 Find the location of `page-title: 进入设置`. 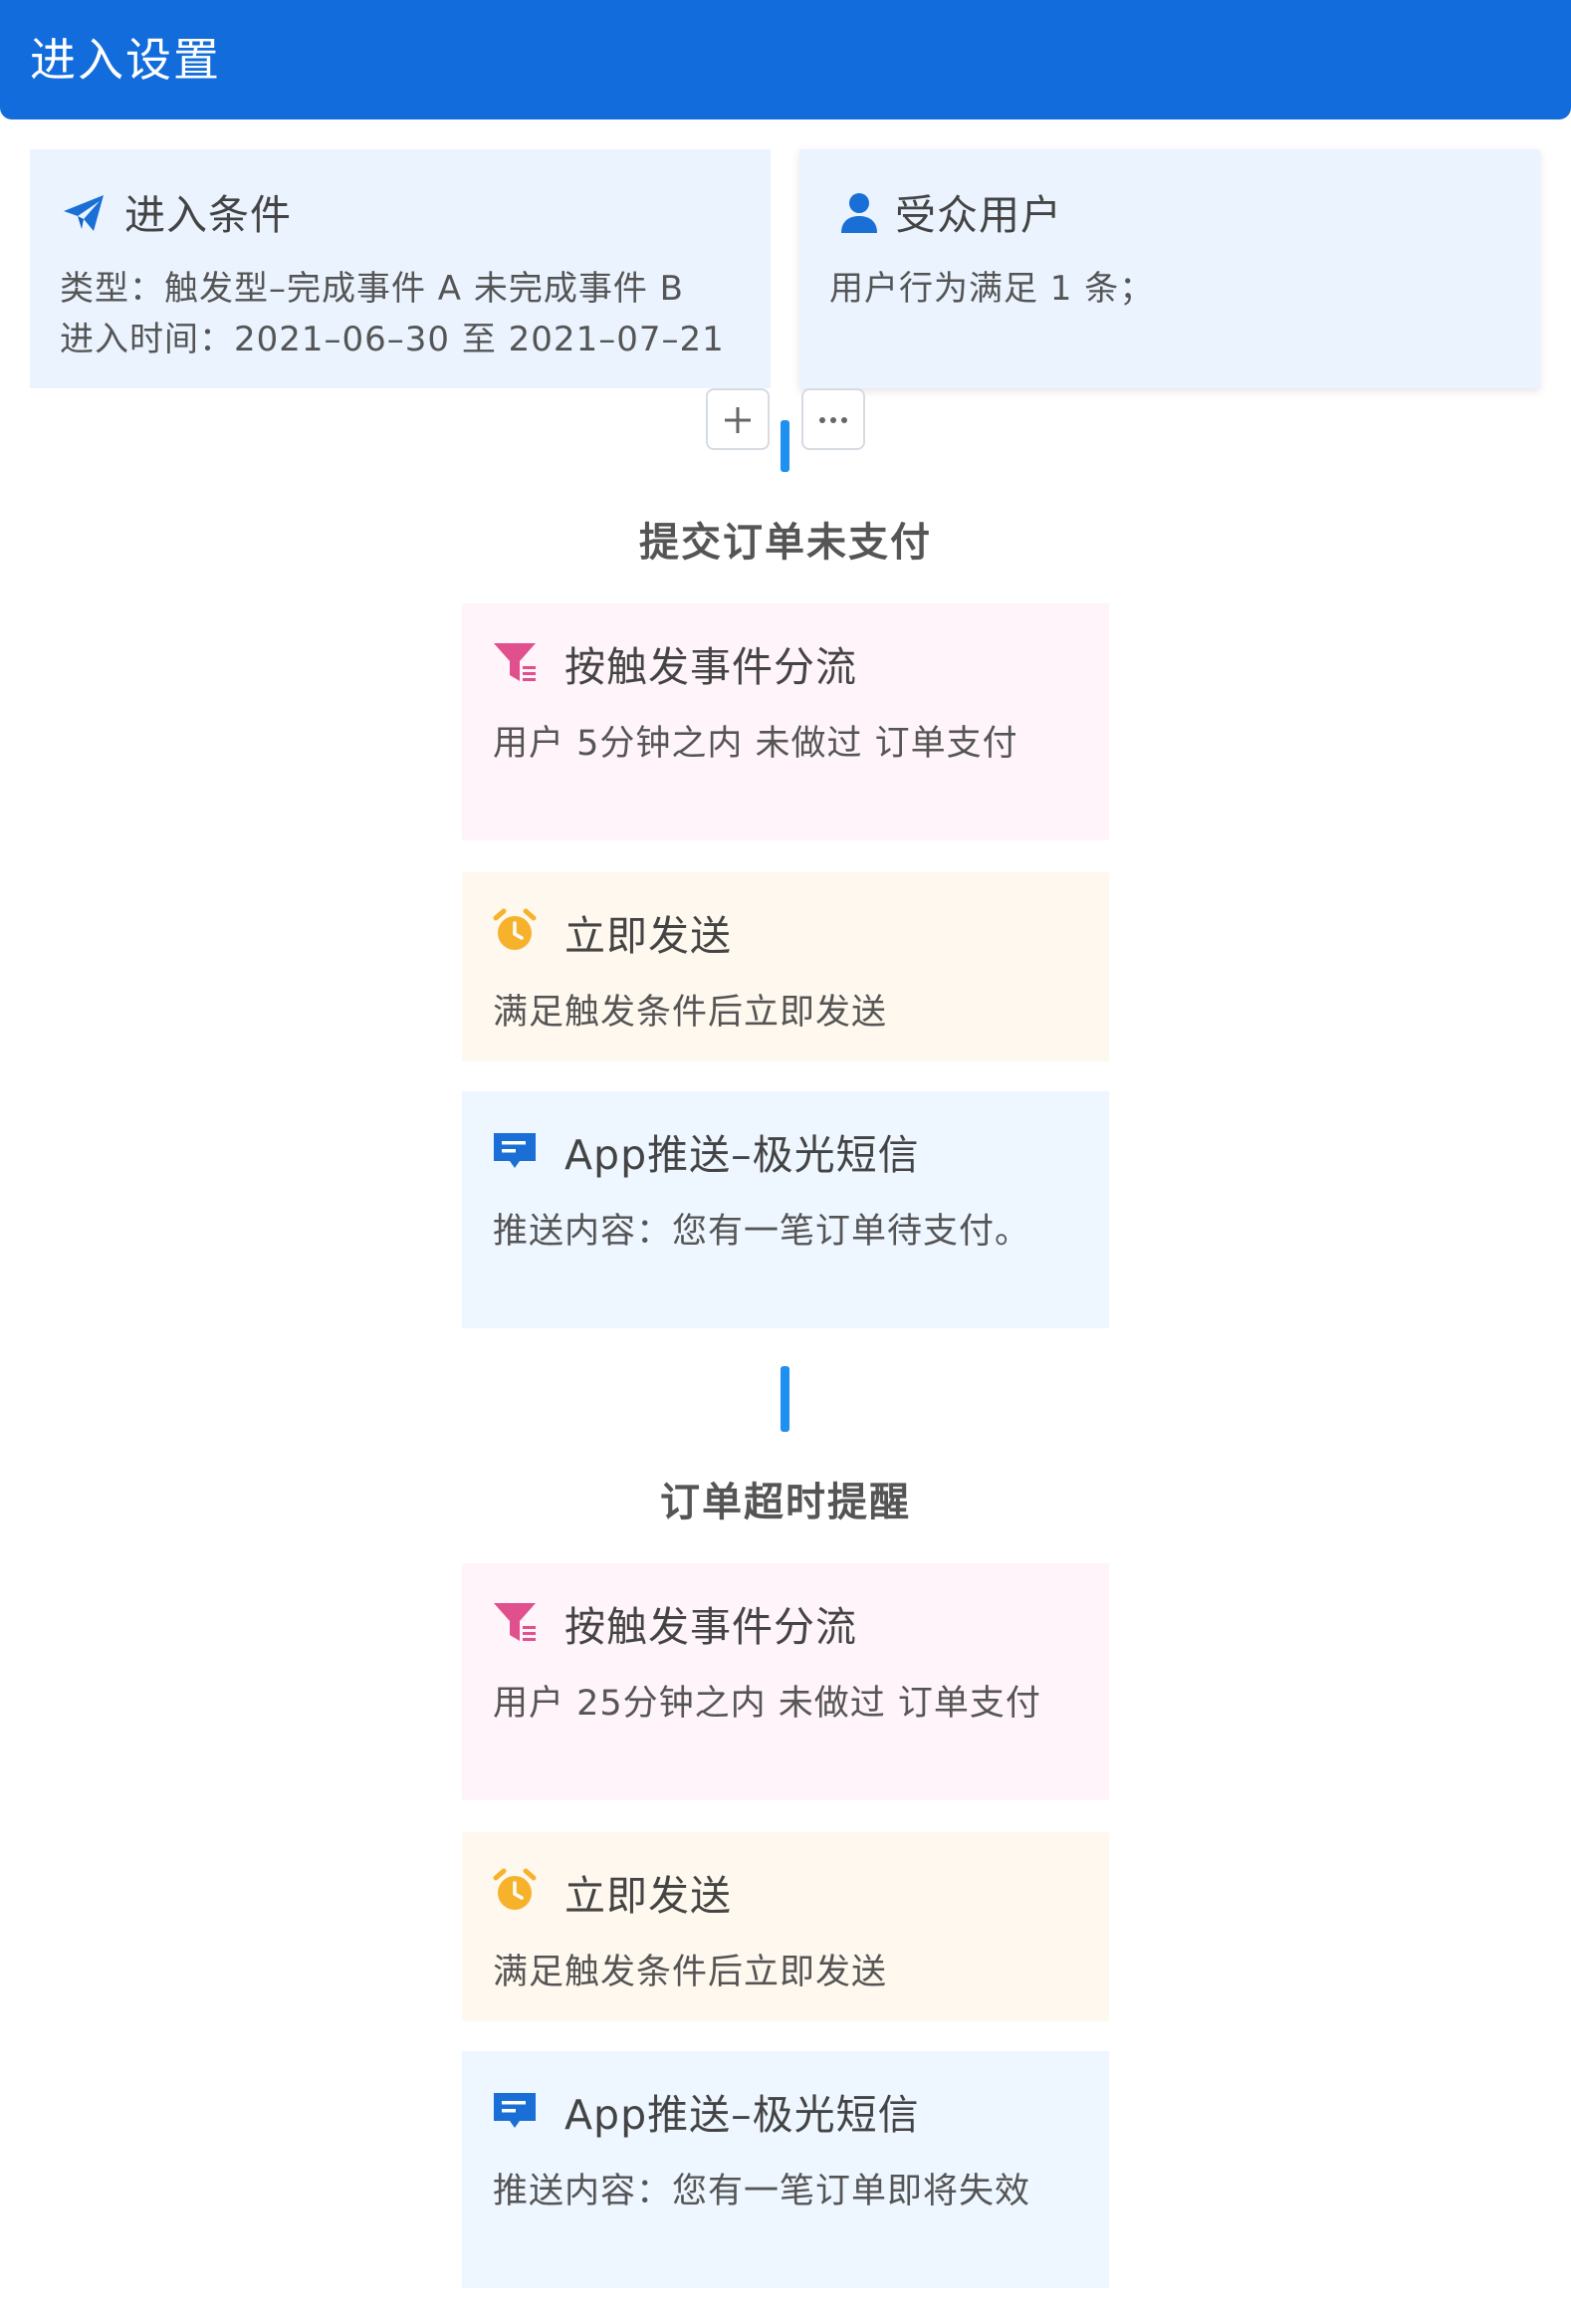

page-title: 进入设置 is located at coordinates (126, 60).